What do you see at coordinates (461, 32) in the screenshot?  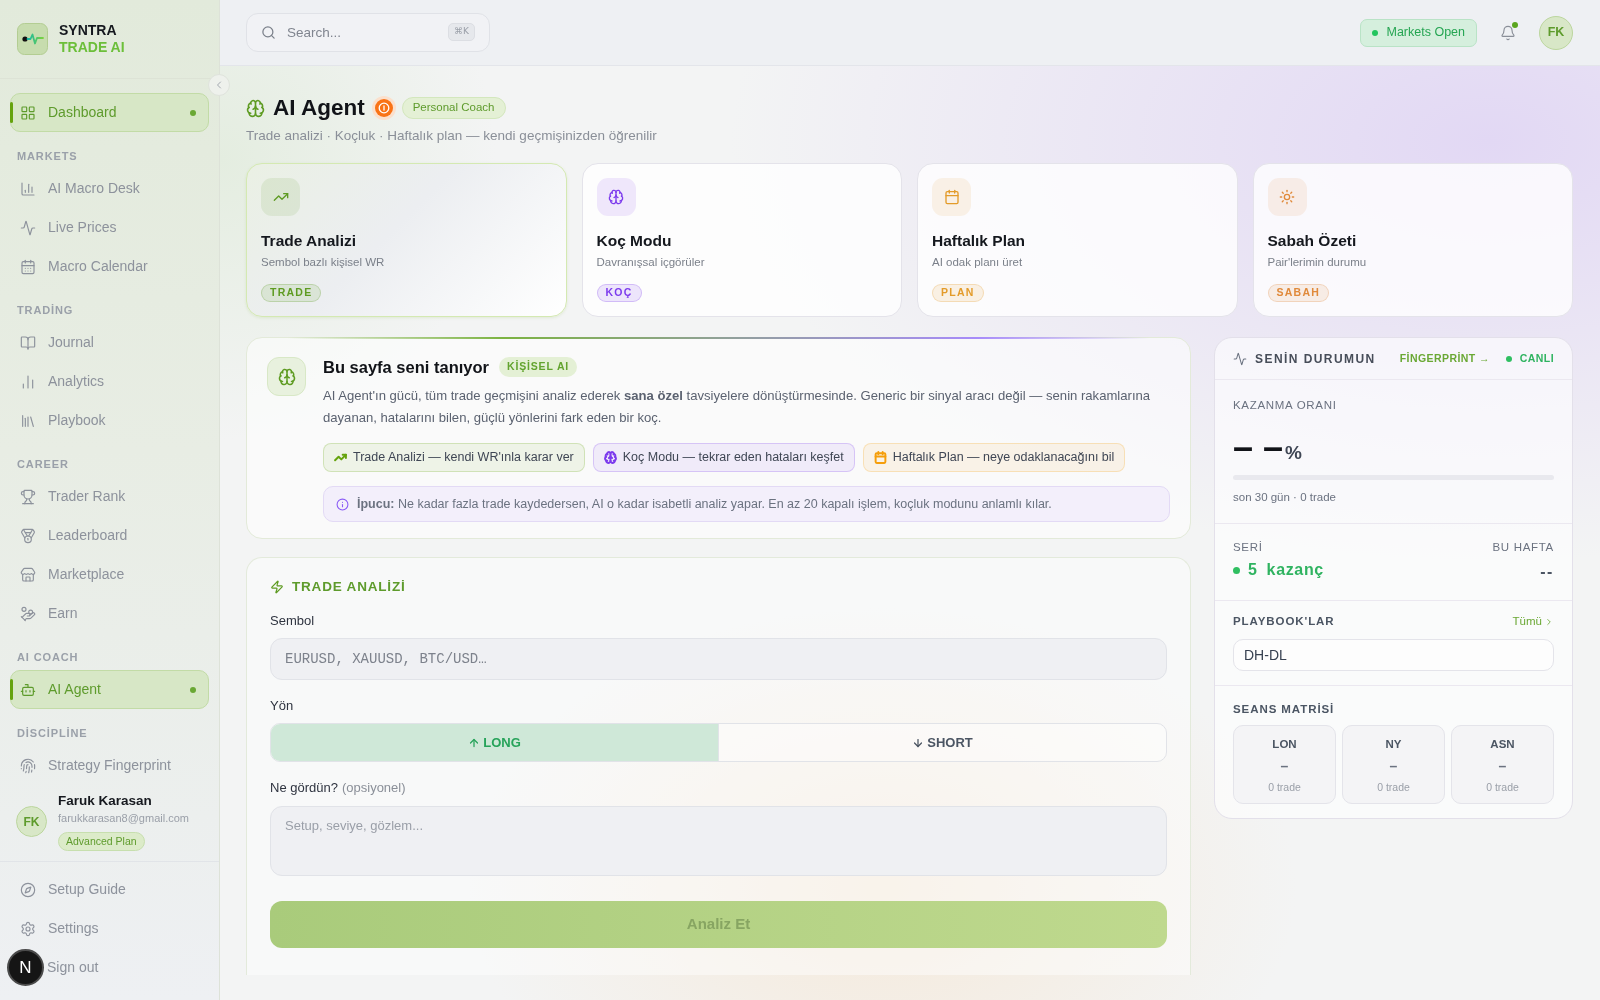 I see `shortcut-key: ⌘K` at bounding box center [461, 32].